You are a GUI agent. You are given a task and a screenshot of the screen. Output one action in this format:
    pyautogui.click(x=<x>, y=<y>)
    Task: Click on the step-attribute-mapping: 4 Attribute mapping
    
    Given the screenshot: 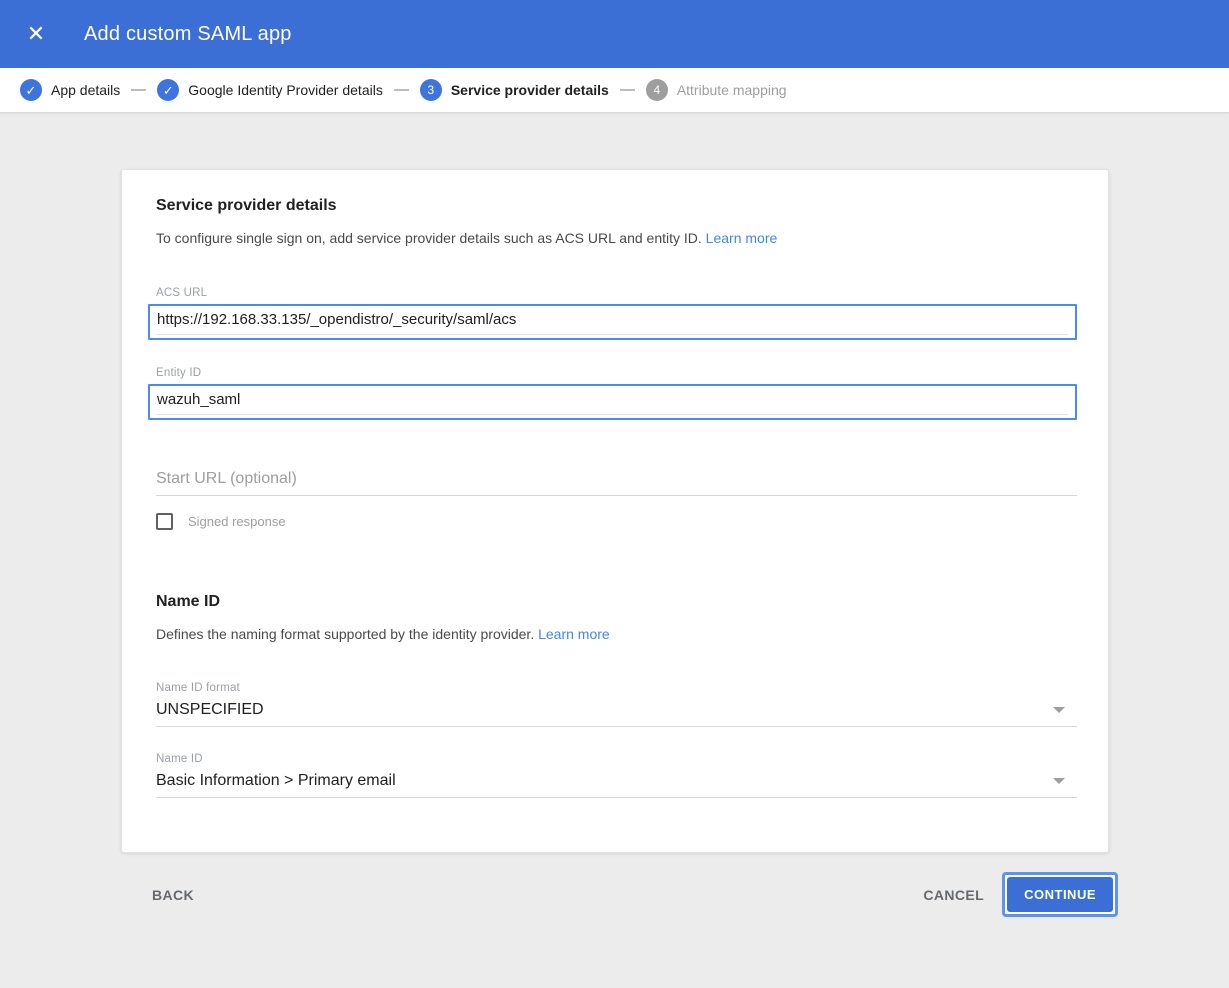 What is the action you would take?
    pyautogui.click(x=716, y=90)
    